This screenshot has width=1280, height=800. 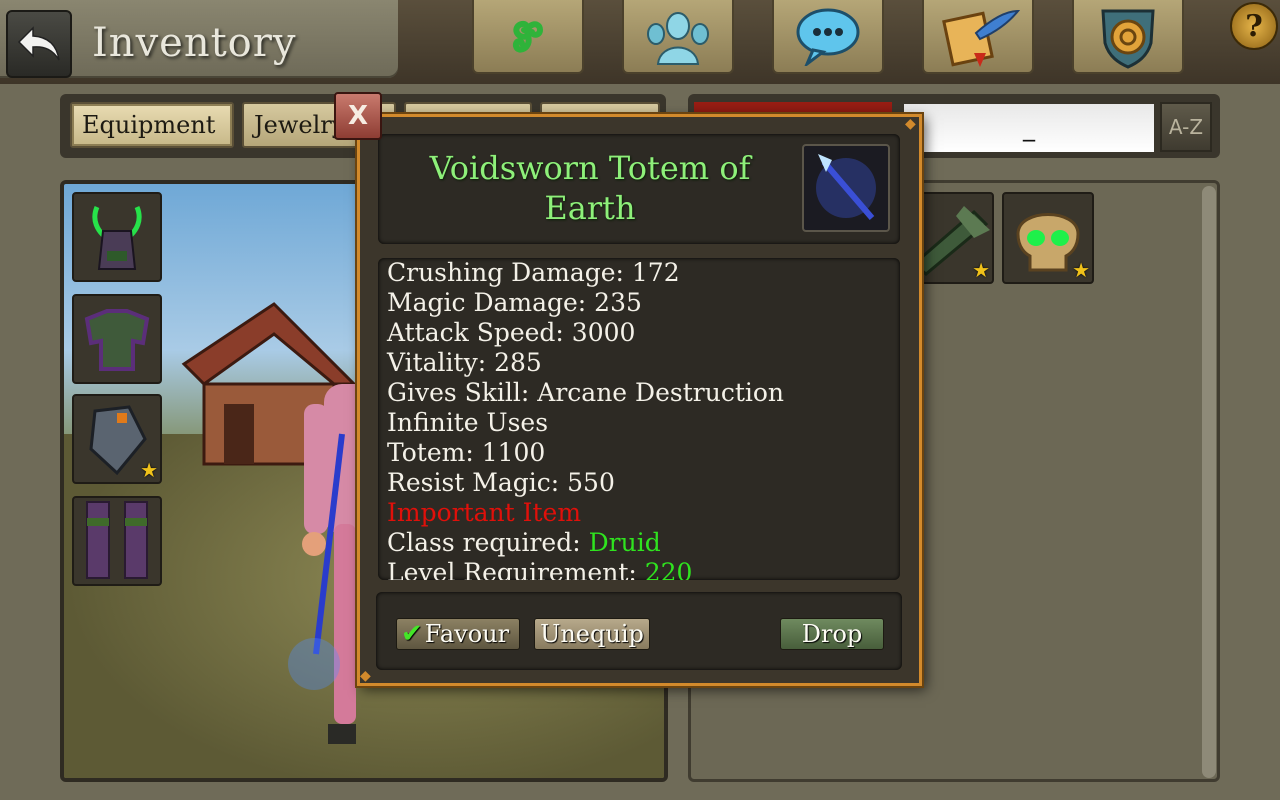 I want to click on friends-button, so click(x=678, y=37).